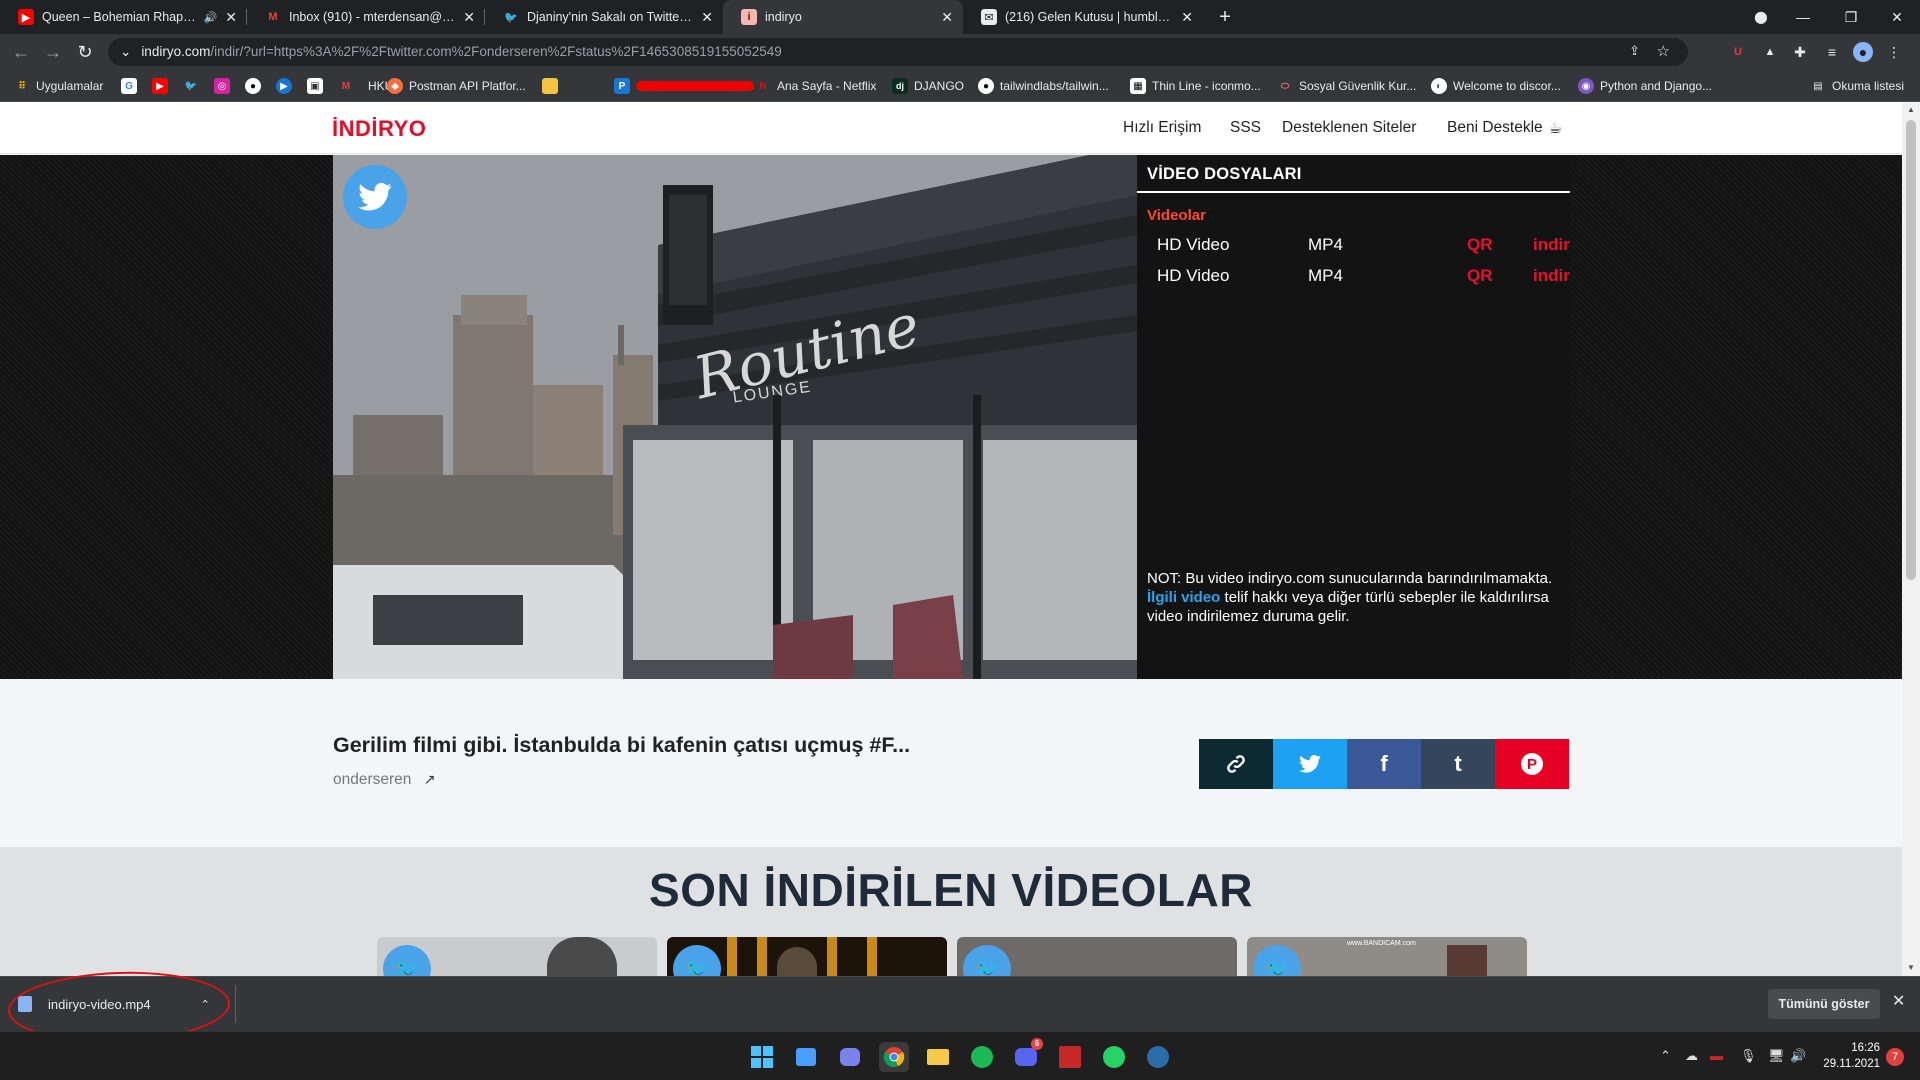 Image resolution: width=1920 pixels, height=1080 pixels. Describe the element at coordinates (1162, 128) in the screenshot. I see `nav-quick-access: Hızlı Erişim` at that location.